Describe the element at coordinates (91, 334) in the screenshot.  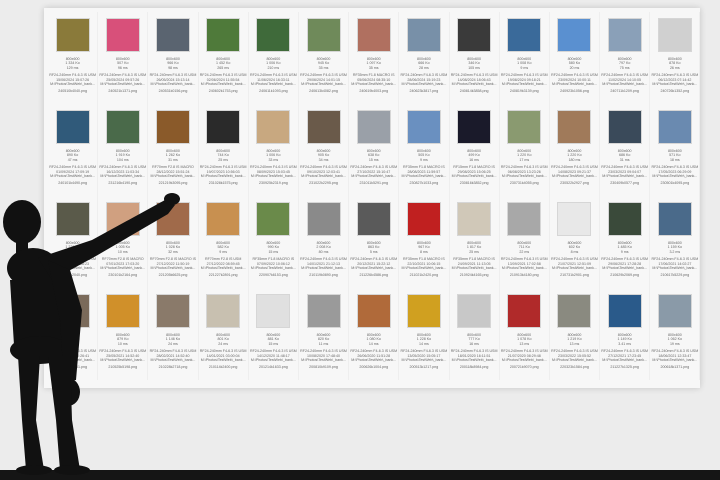
I see `mannequin-silhouette` at that location.